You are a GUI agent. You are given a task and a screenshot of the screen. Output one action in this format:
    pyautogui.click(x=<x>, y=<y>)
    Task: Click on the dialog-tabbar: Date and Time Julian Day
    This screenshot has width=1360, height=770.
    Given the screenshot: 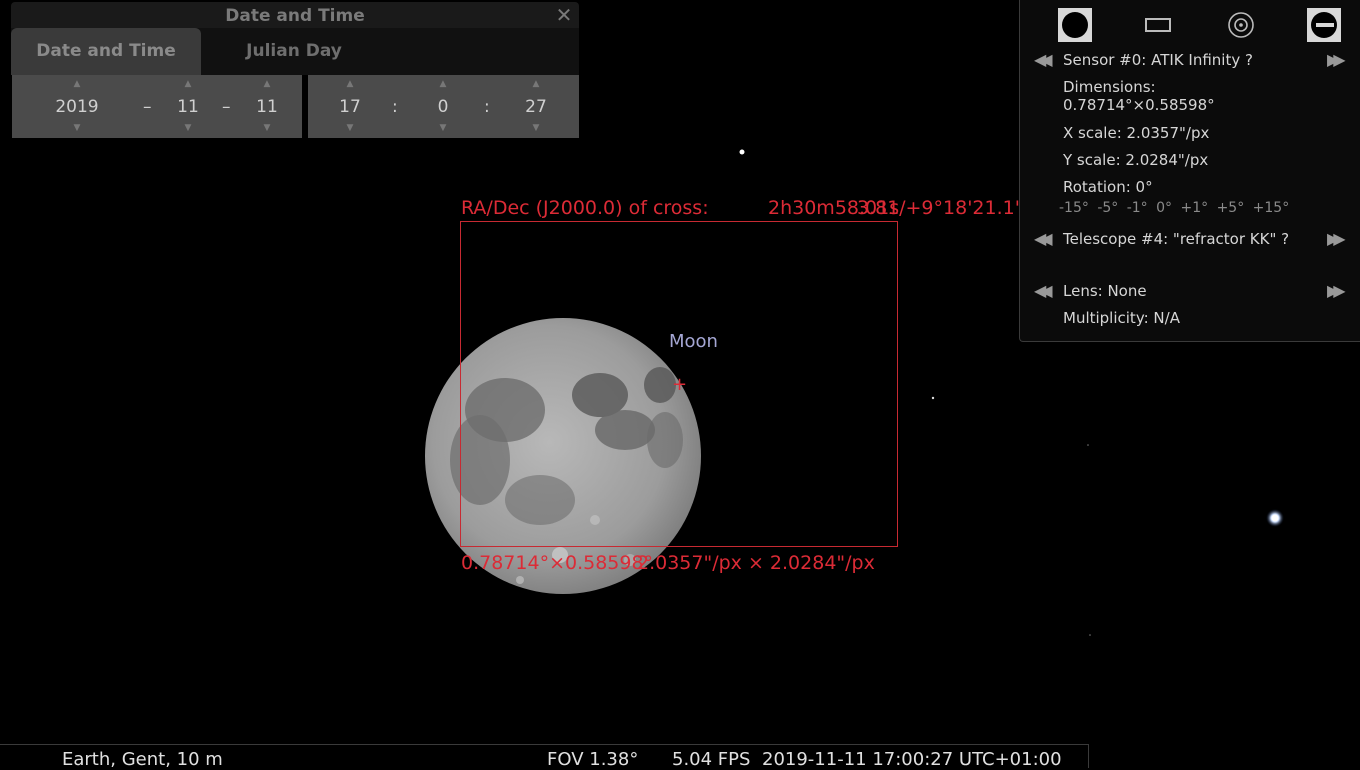 What is the action you would take?
    pyautogui.click(x=295, y=51)
    